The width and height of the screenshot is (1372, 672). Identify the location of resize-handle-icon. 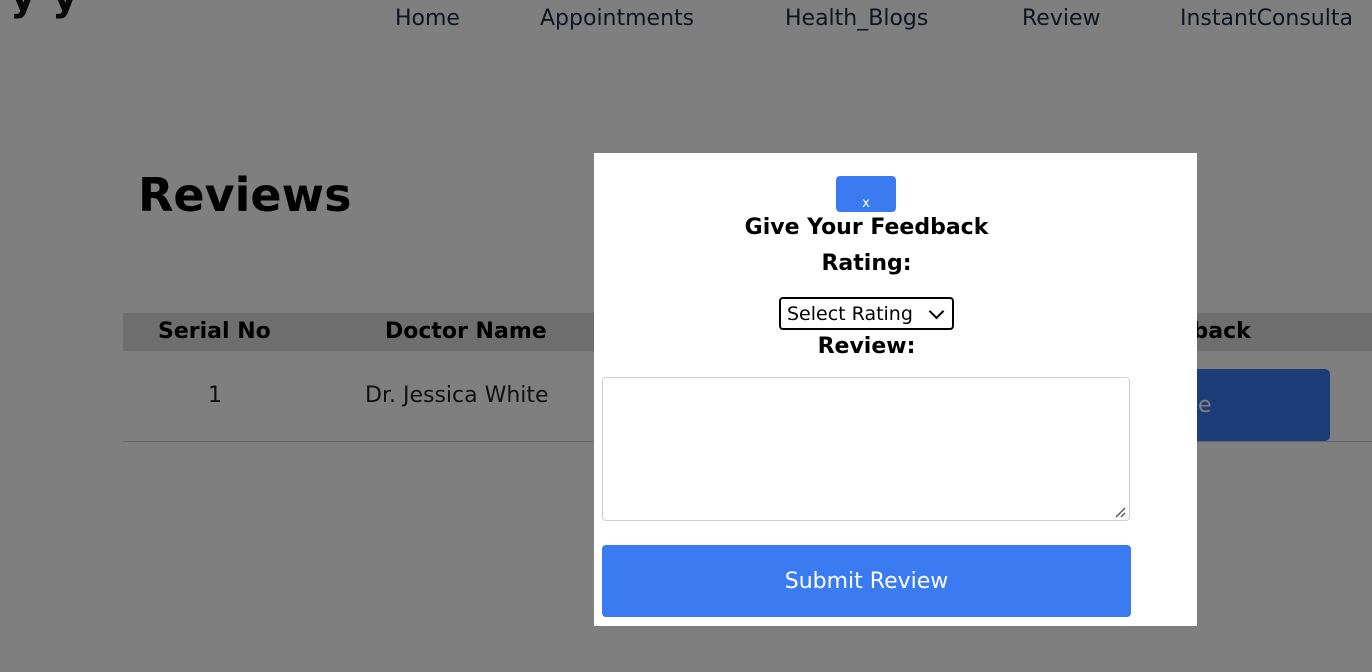
(1120, 512).